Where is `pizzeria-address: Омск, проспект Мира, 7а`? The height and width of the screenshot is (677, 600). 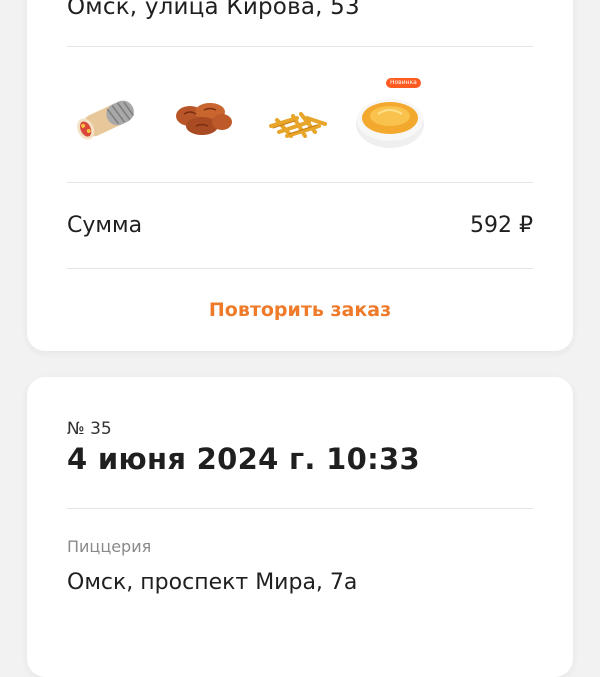 pizzeria-address: Омск, проспект Мира, 7а is located at coordinates (212, 582).